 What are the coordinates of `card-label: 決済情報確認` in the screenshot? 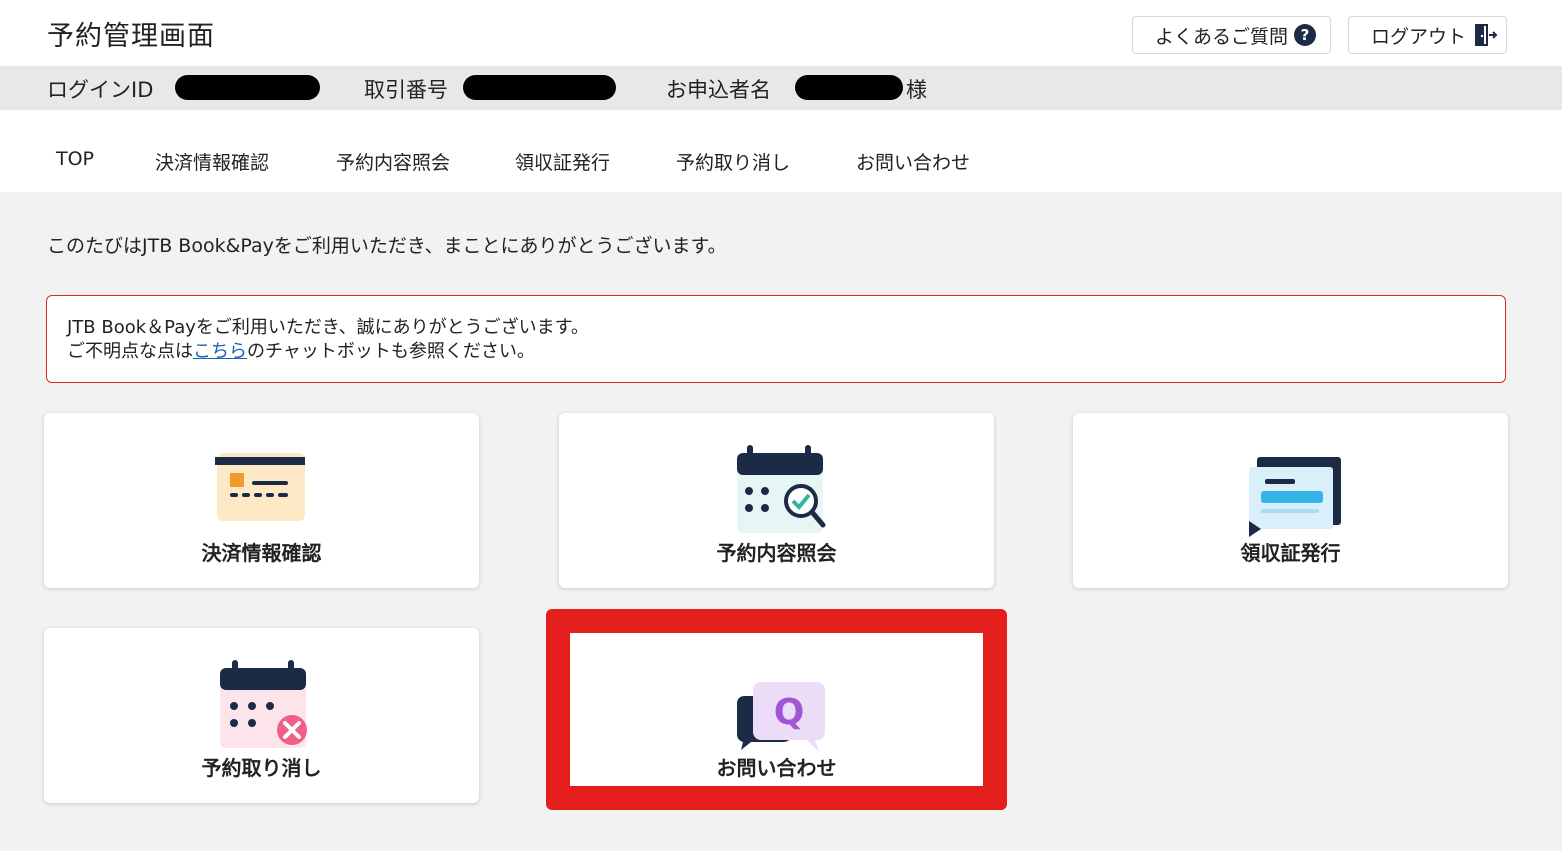 It's located at (261, 553).